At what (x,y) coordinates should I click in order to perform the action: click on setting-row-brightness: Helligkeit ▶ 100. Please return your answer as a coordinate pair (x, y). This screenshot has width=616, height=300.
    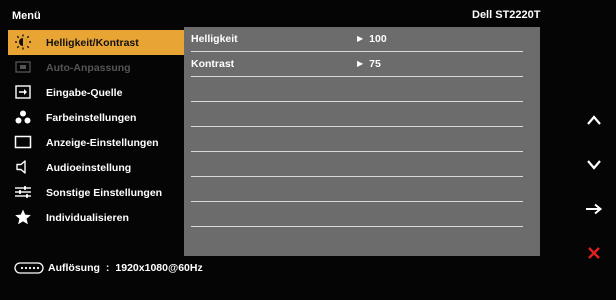
    Looking at the image, I should click on (357, 39).